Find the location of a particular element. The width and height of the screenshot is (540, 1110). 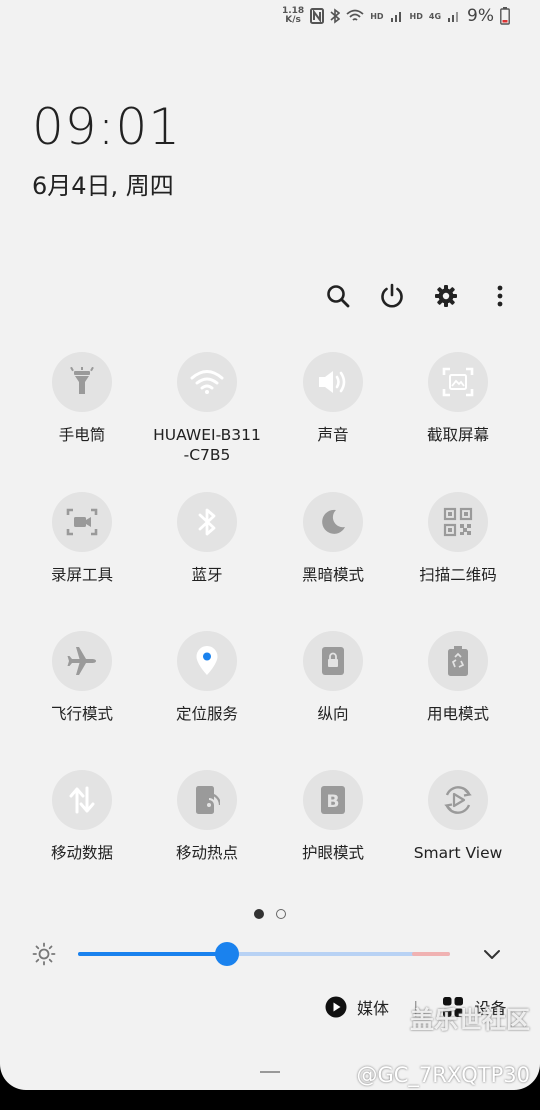

tile-portrait: 纵向 is located at coordinates (333, 677).